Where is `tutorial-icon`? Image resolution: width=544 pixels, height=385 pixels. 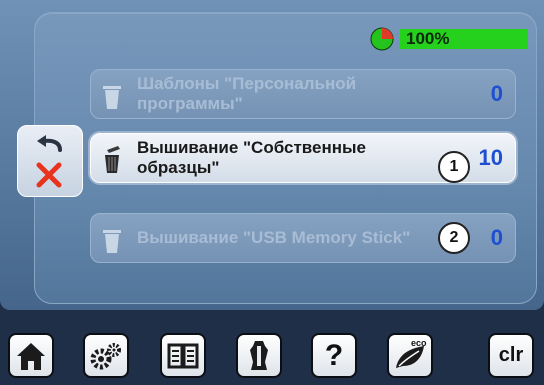 tutorial-icon is located at coordinates (183, 355).